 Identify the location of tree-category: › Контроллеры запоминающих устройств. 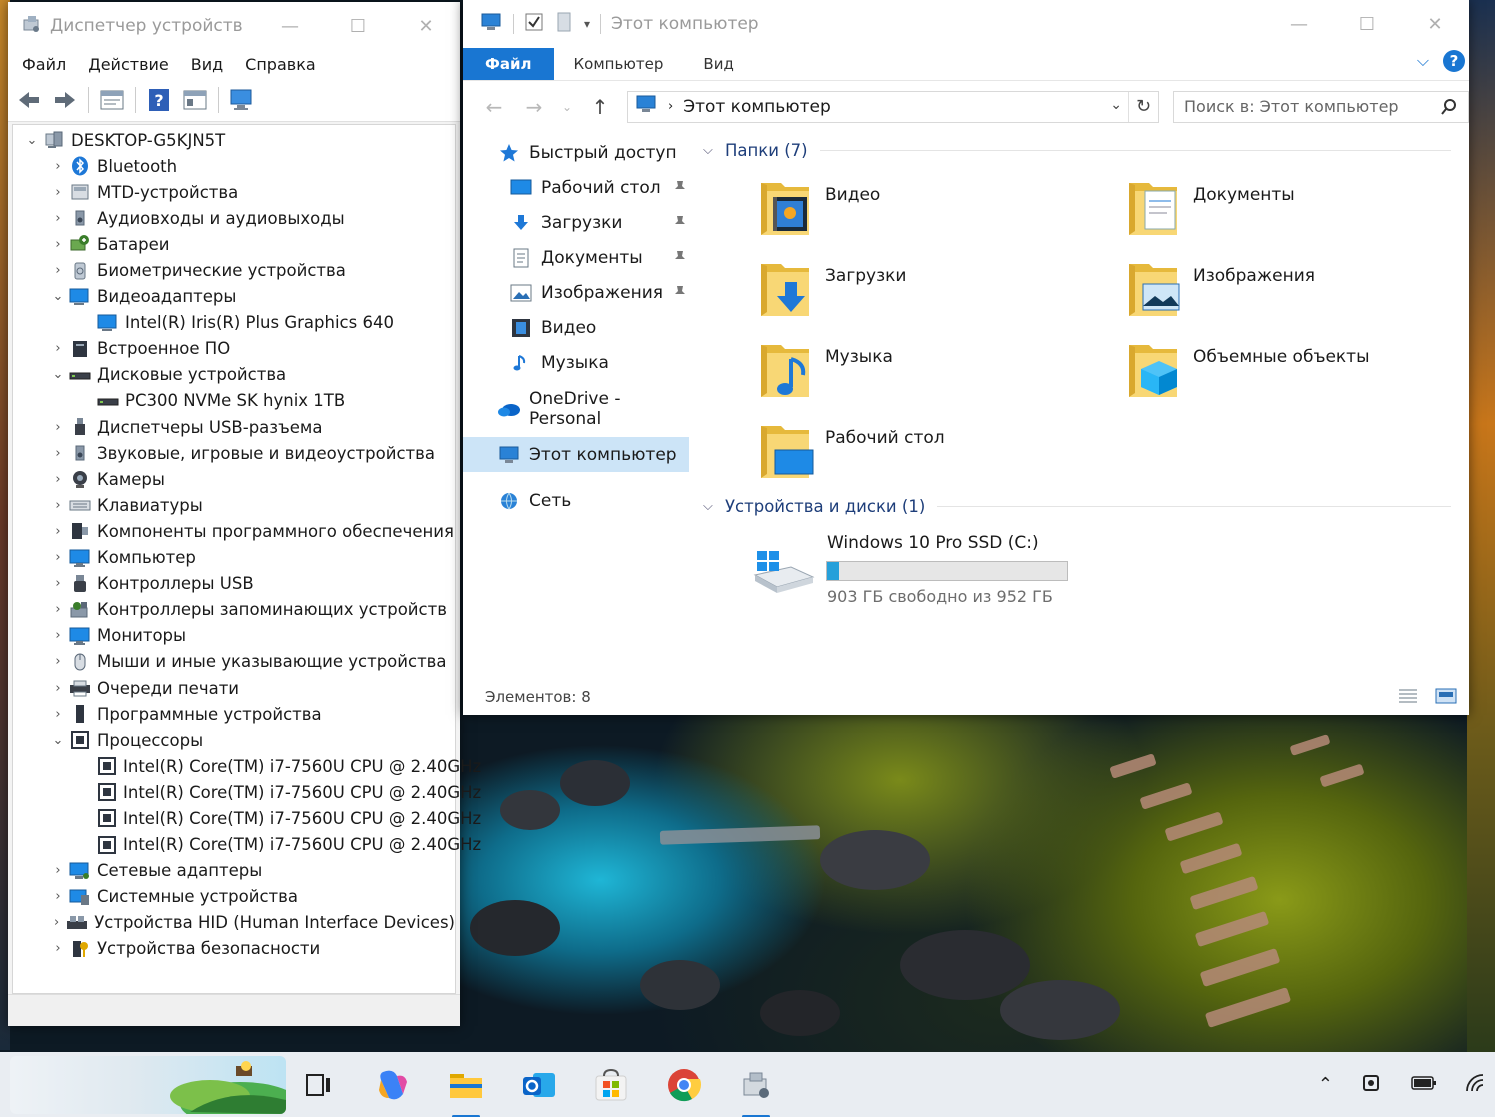
(234, 610).